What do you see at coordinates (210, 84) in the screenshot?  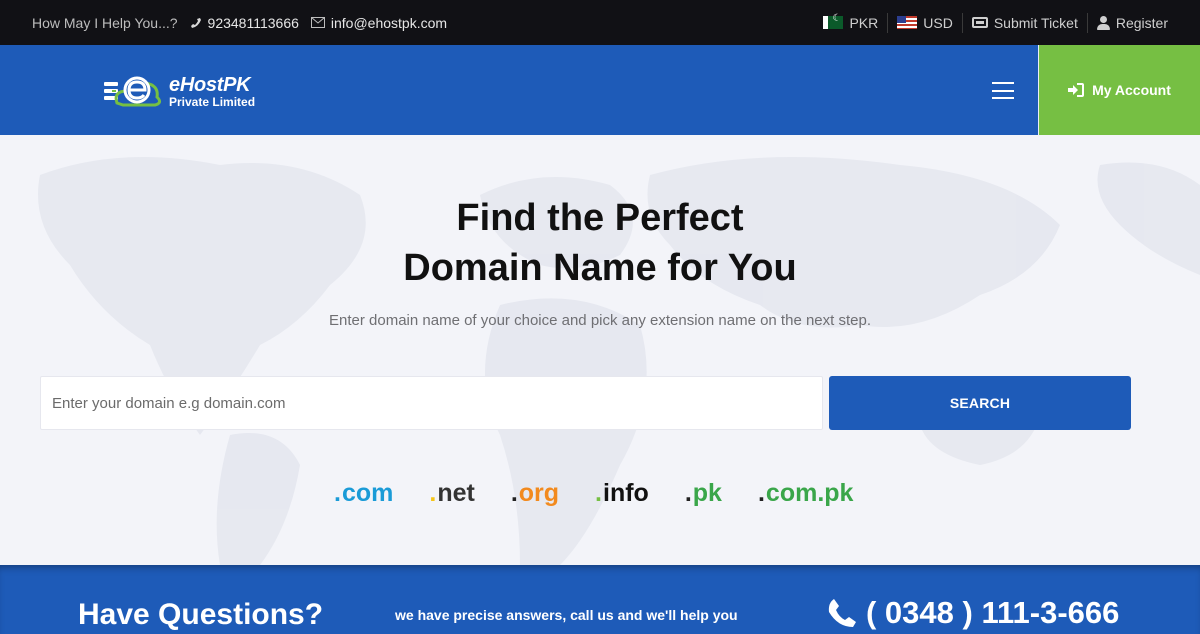 I see `brand-name: eHostPK` at bounding box center [210, 84].